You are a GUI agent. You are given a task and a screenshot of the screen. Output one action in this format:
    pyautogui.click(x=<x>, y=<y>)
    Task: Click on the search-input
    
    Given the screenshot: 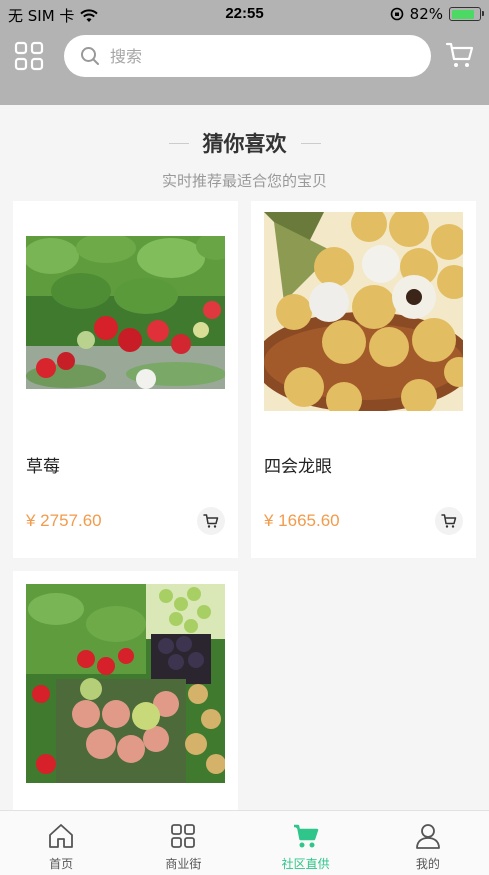 What is the action you would take?
    pyautogui.click(x=260, y=56)
    